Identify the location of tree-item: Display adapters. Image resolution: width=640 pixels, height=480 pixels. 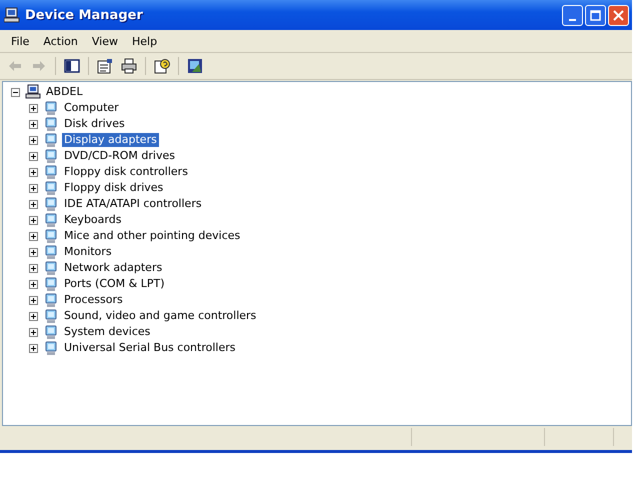
(110, 140).